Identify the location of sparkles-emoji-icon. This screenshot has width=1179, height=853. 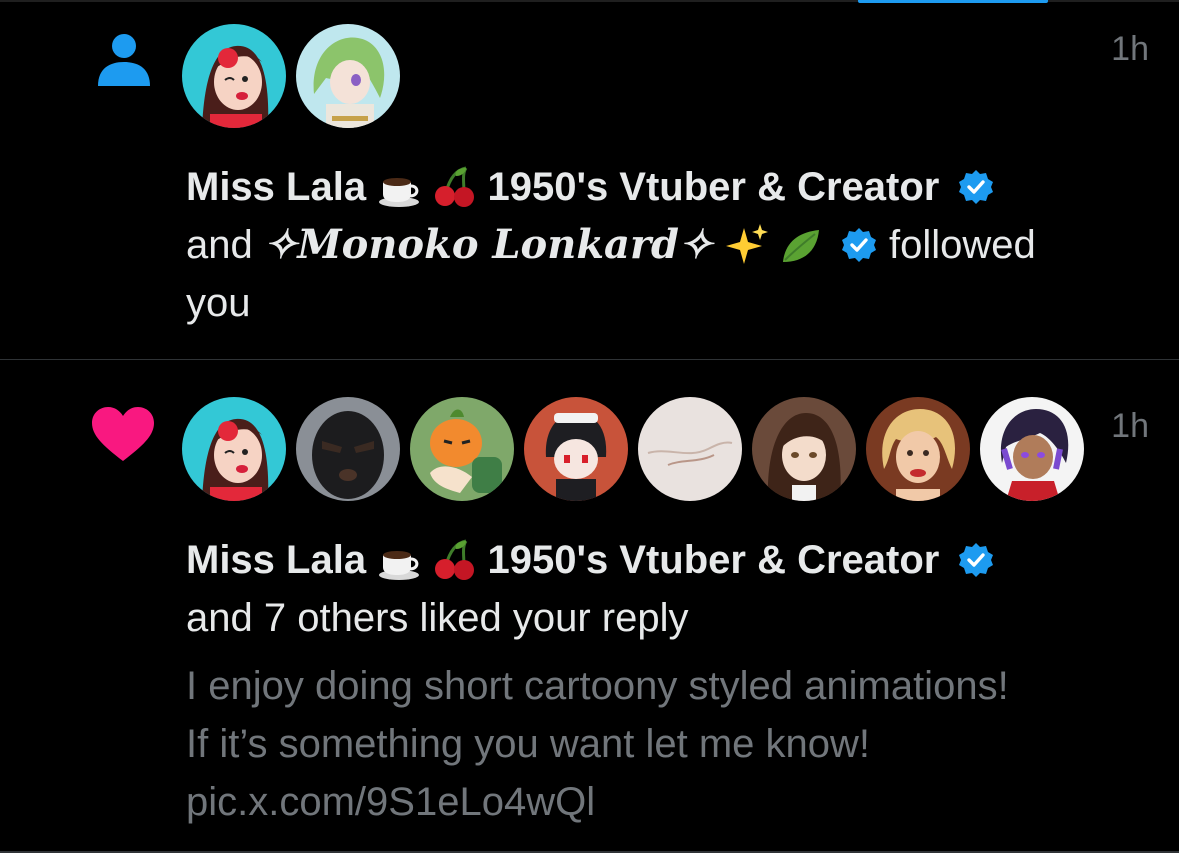
(746, 244).